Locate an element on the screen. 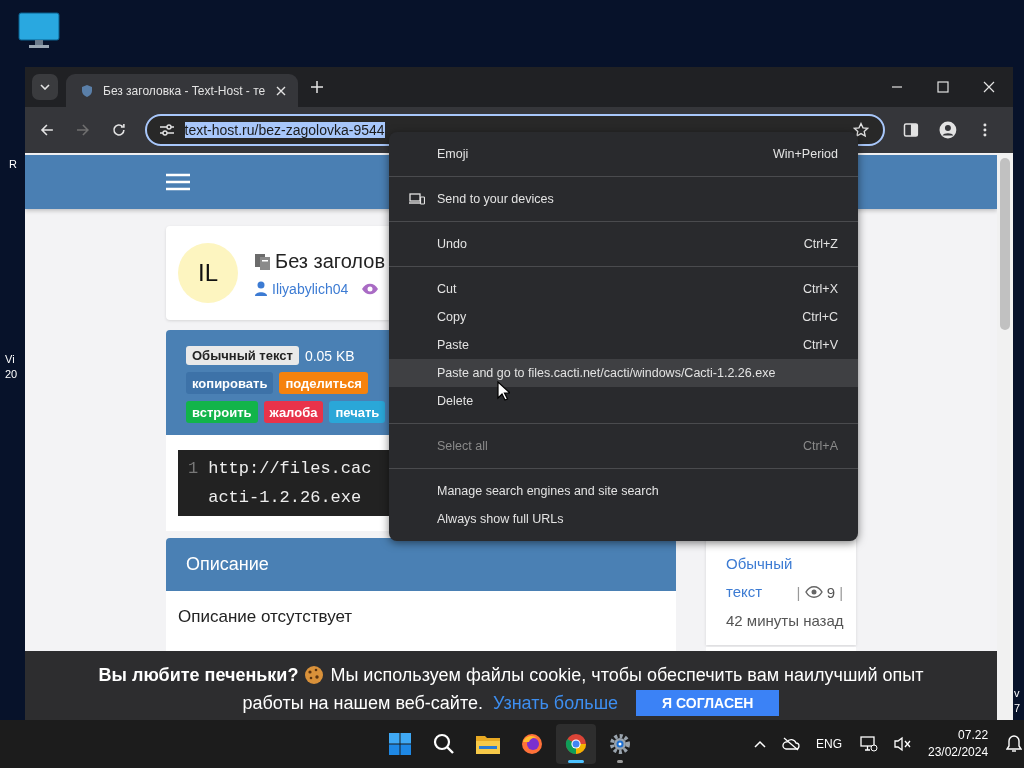 This screenshot has width=1024, height=768. bell-icon is located at coordinates (1014, 744).